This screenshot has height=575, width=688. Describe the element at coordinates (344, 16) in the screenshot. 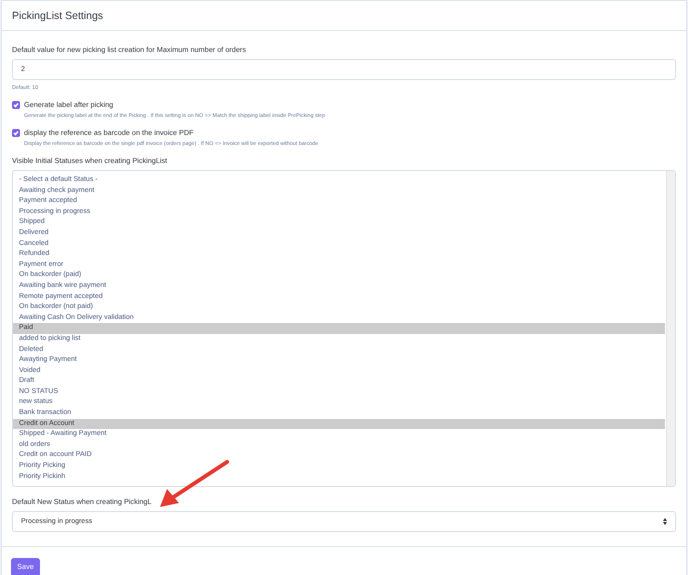

I see `card-title: PickingList Settings` at that location.